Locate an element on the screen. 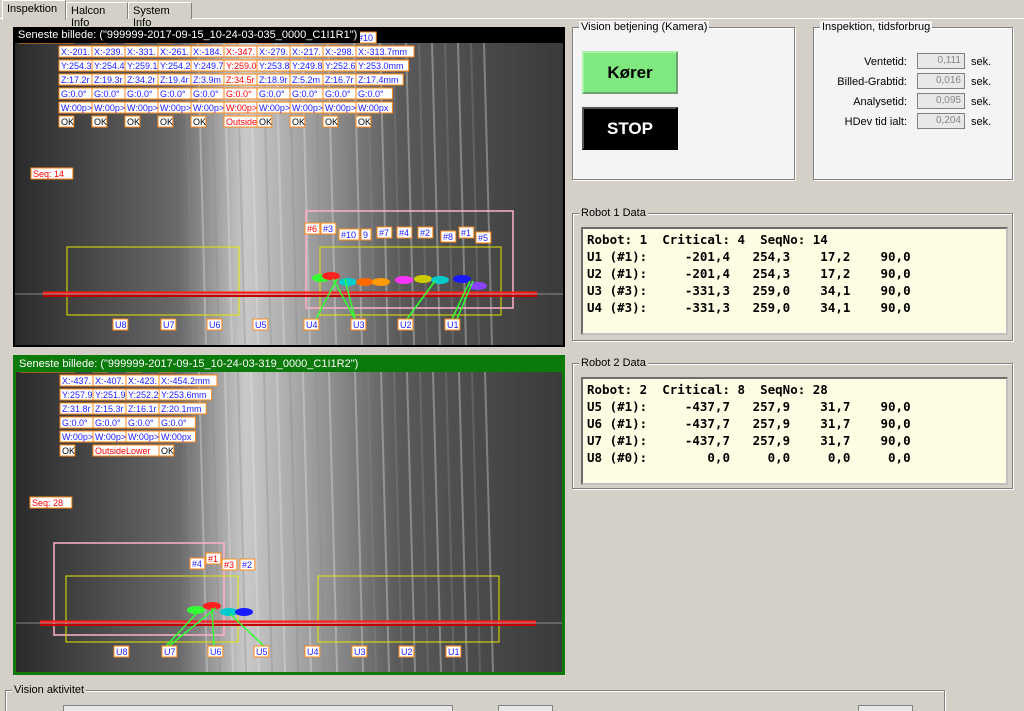  overlay-id-label: #5 is located at coordinates (483, 238).